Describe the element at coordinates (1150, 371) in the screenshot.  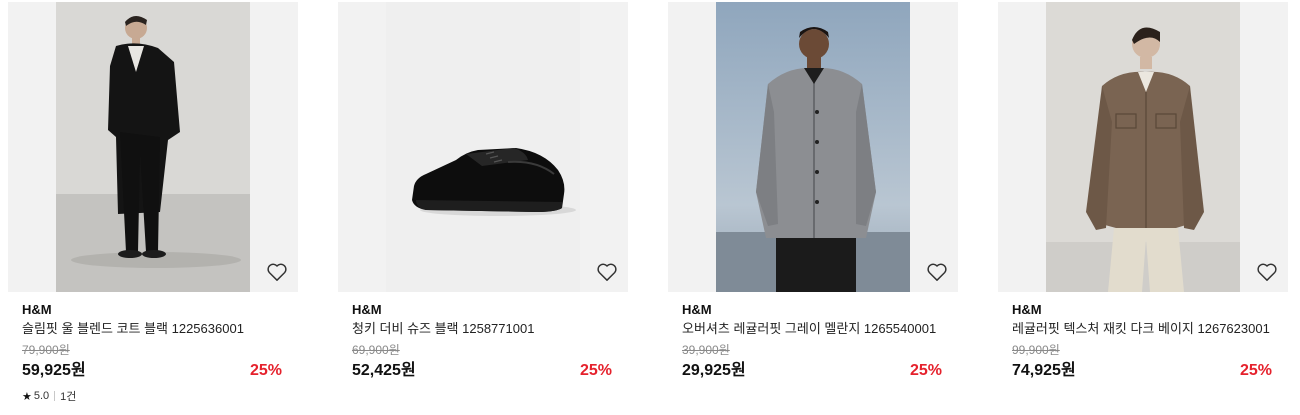
I see `price-row: 74,925원 25%` at that location.